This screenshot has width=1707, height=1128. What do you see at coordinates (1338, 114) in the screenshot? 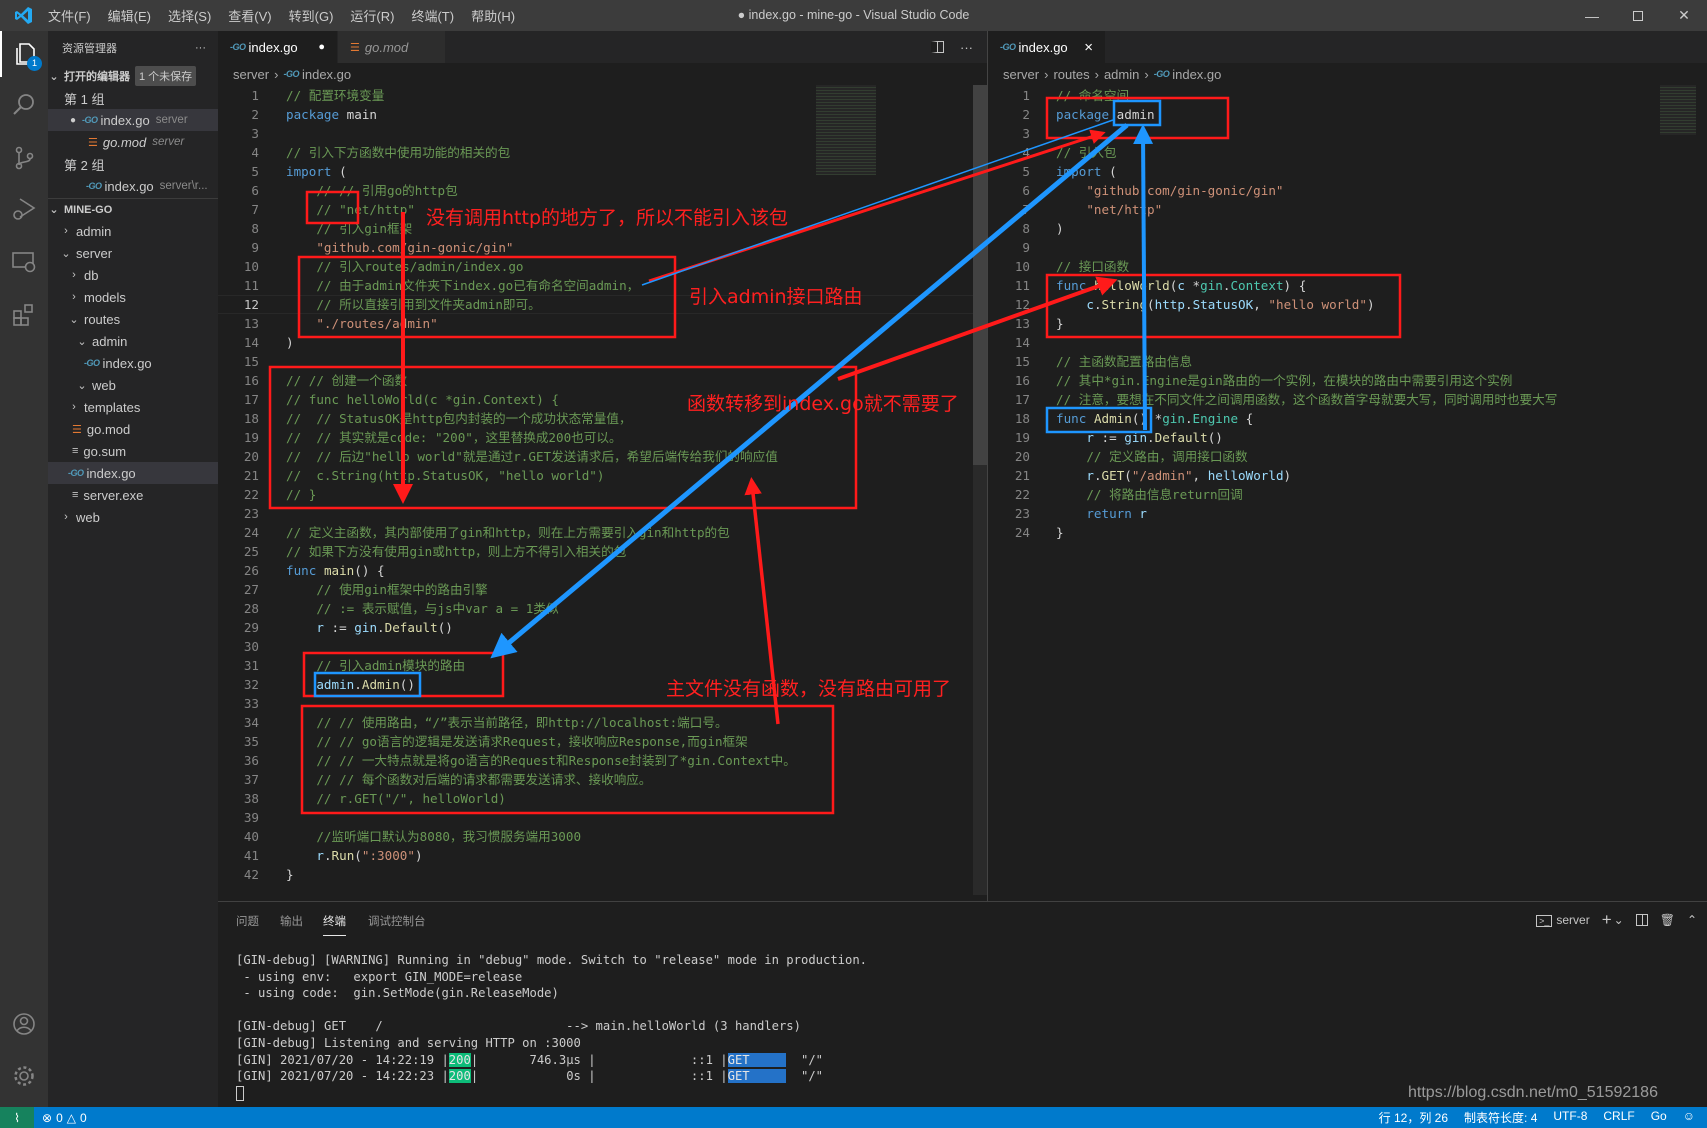
I see `code-line: 2 package admin` at bounding box center [1338, 114].